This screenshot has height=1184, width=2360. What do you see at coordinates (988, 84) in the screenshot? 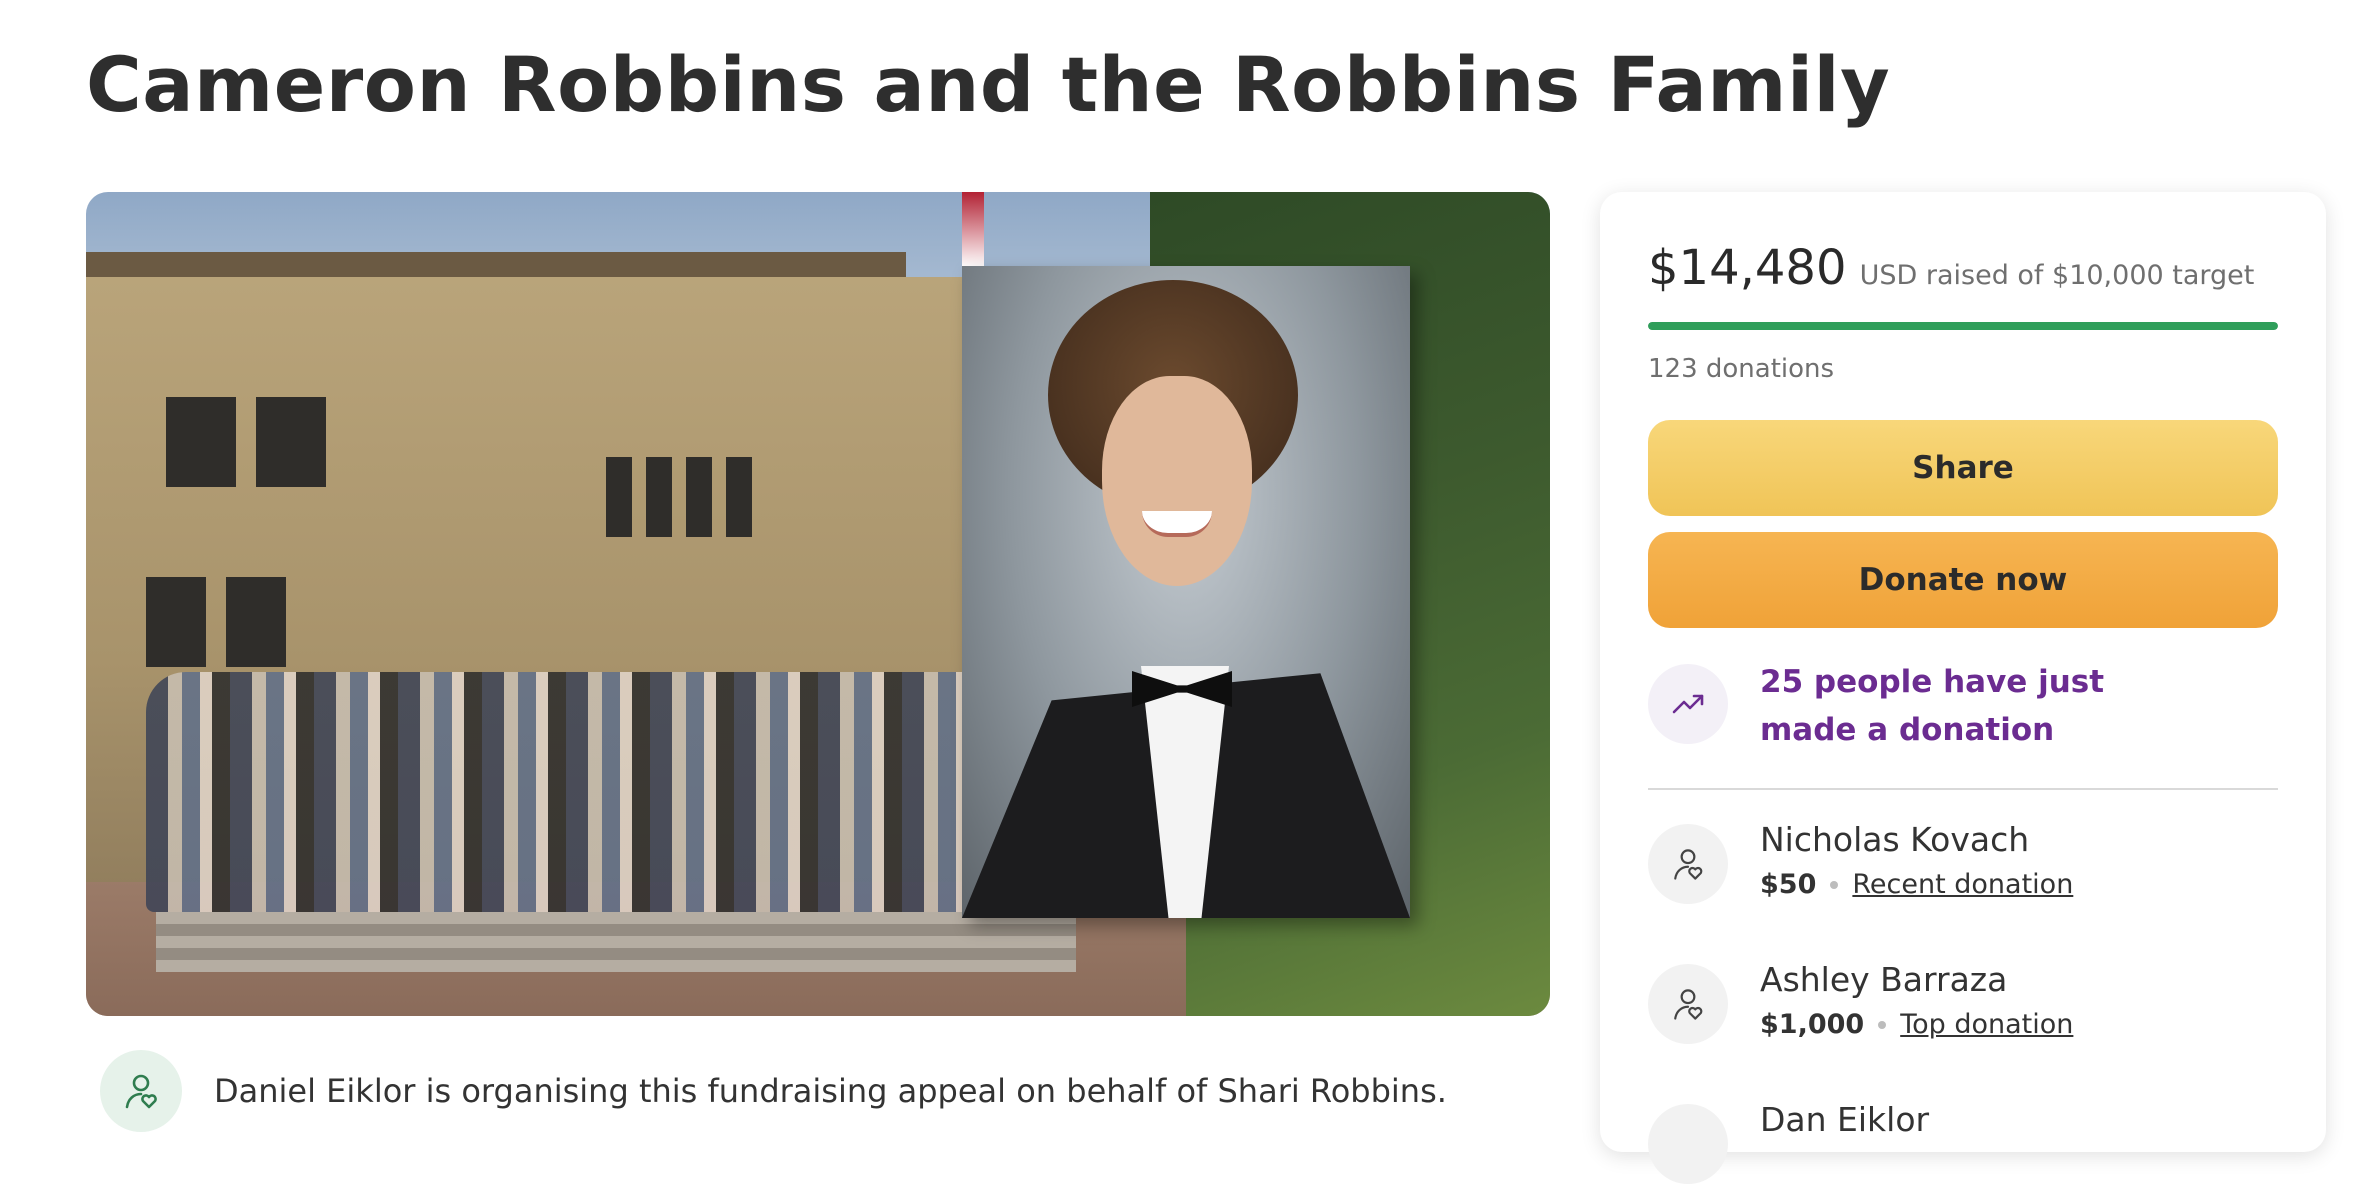
I see `page-title: Cameron Robbins and the Robbins Family` at bounding box center [988, 84].